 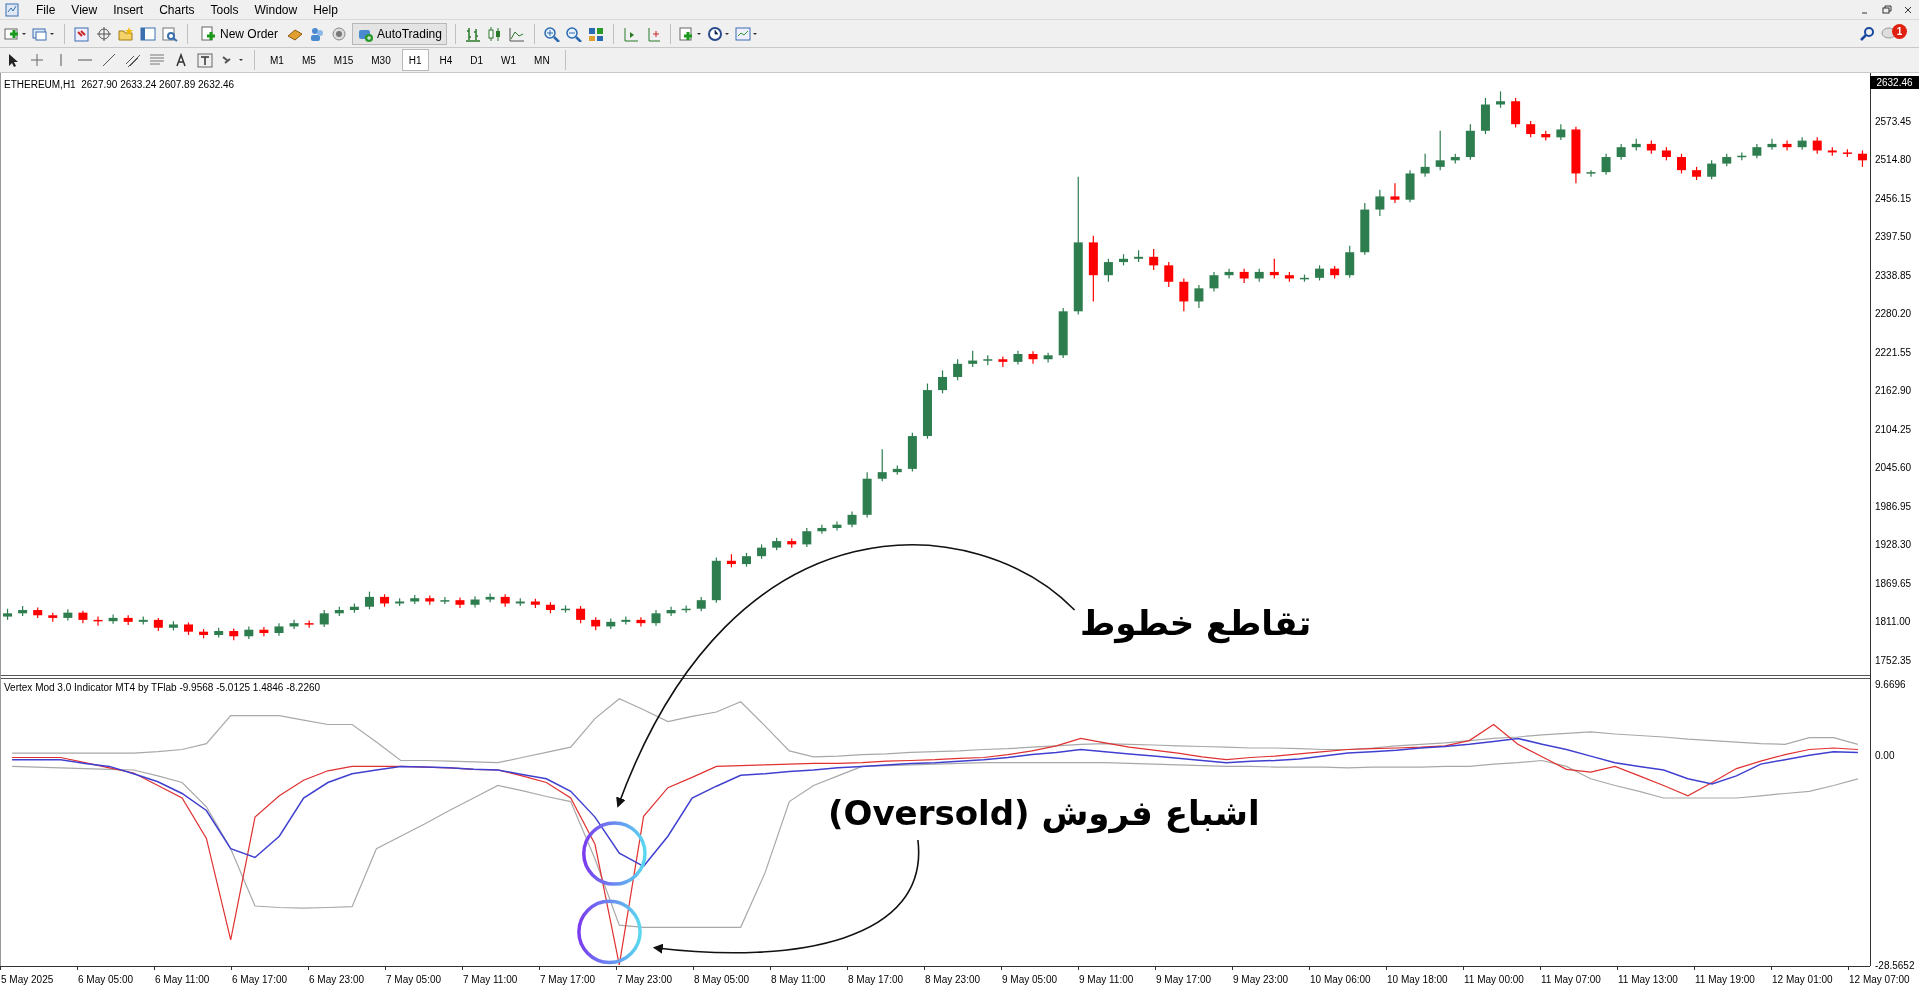 What do you see at coordinates (1885, 756) in the screenshot?
I see `axis-tick-label: 0.00` at bounding box center [1885, 756].